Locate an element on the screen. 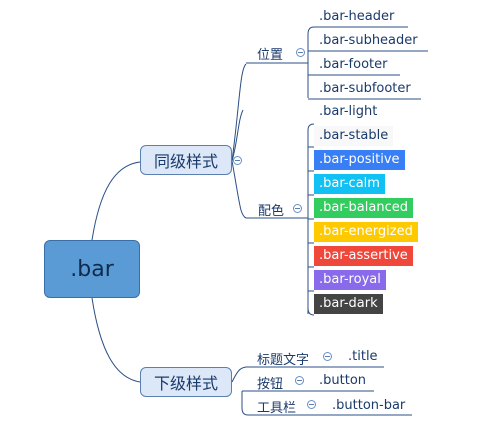 The width and height of the screenshot is (483, 438). leaf-bar-royal: .bar-royal is located at coordinates (350, 280).